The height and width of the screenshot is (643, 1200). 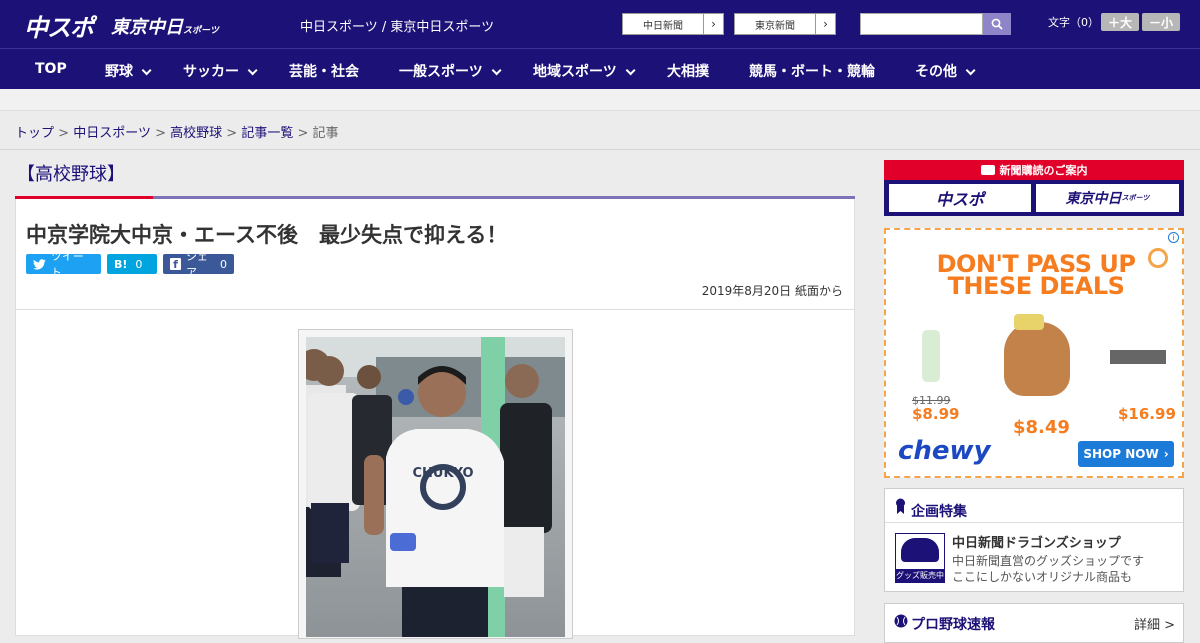 What do you see at coordinates (267, 235) in the screenshot?
I see `article-headline: 中京学院大中京・エース不後 最少失点で抑える！` at bounding box center [267, 235].